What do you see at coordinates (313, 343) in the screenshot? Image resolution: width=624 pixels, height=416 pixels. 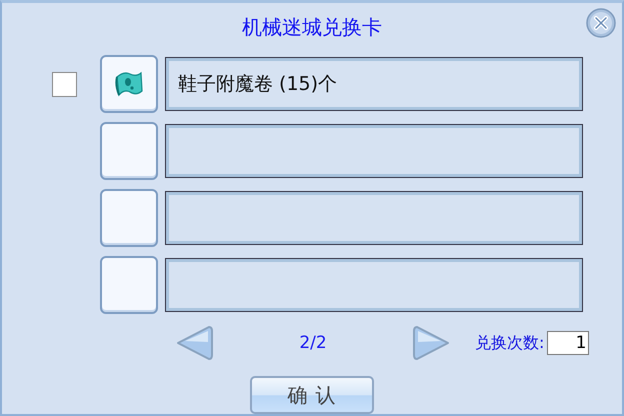 I see `page-indicator: 2/2` at bounding box center [313, 343].